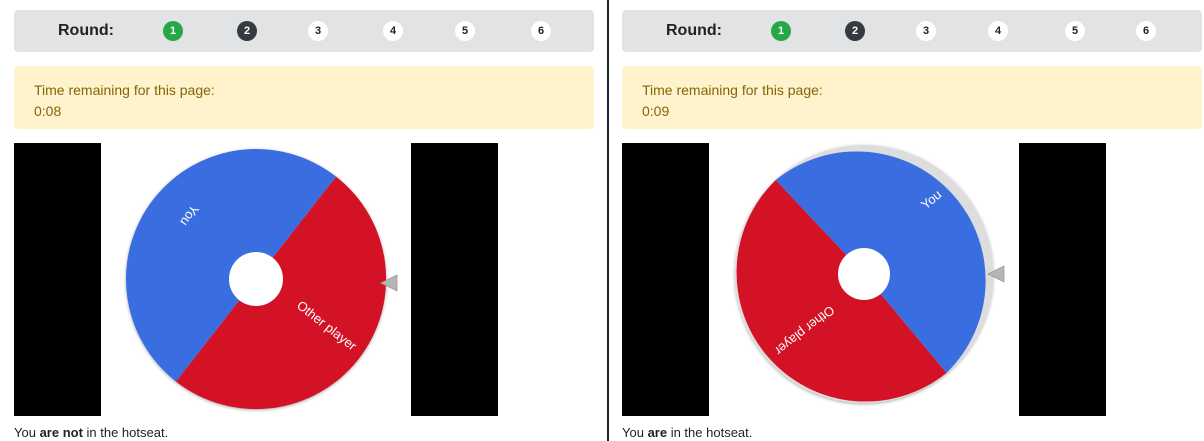 Image resolution: width=1204 pixels, height=441 pixels. What do you see at coordinates (657, 432) in the screenshot?
I see `status-emphasis: are` at bounding box center [657, 432].